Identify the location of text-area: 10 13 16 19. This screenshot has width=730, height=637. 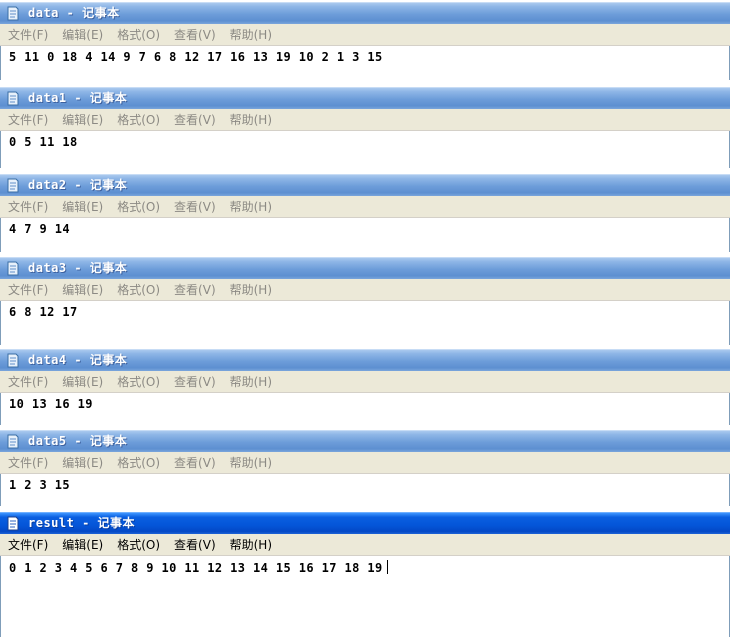
(365, 409).